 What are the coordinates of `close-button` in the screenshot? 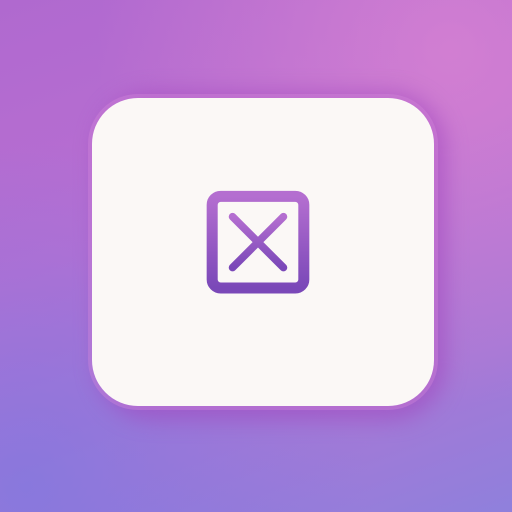 It's located at (258, 243).